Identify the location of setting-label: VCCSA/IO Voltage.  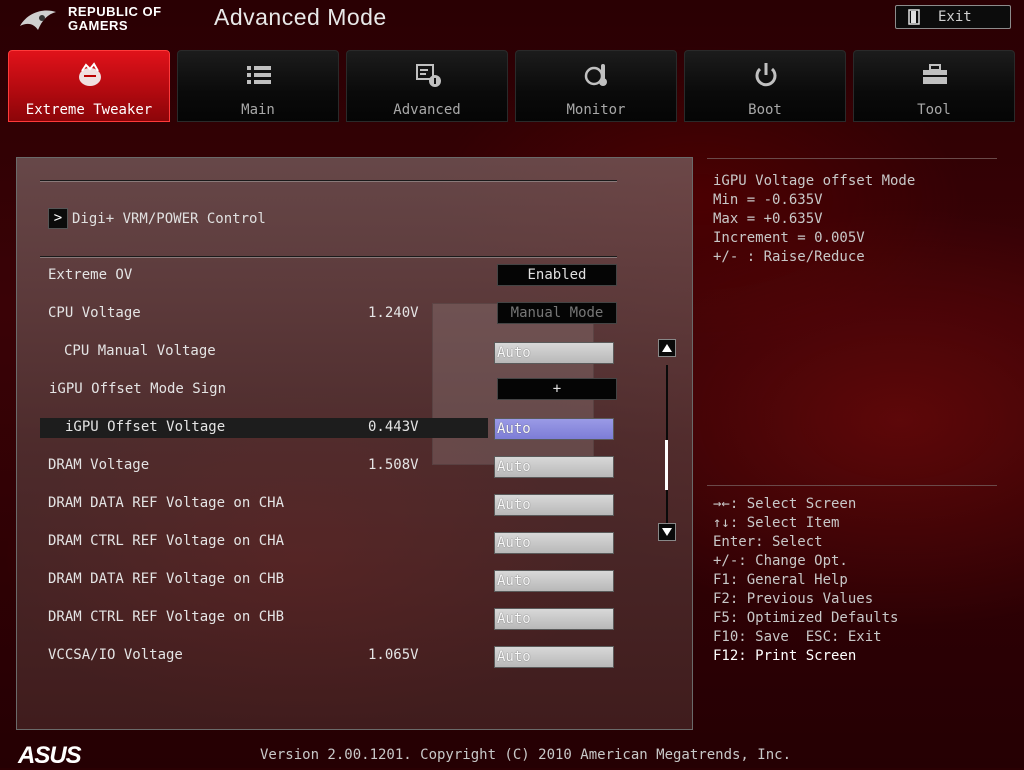
(115, 655).